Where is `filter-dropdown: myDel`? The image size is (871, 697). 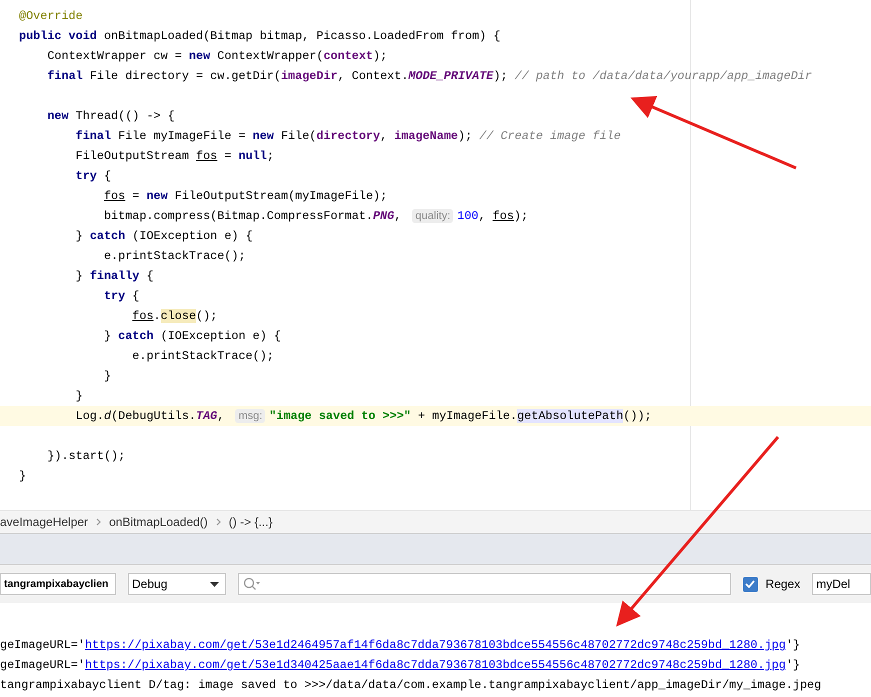
filter-dropdown: myDel is located at coordinates (841, 584).